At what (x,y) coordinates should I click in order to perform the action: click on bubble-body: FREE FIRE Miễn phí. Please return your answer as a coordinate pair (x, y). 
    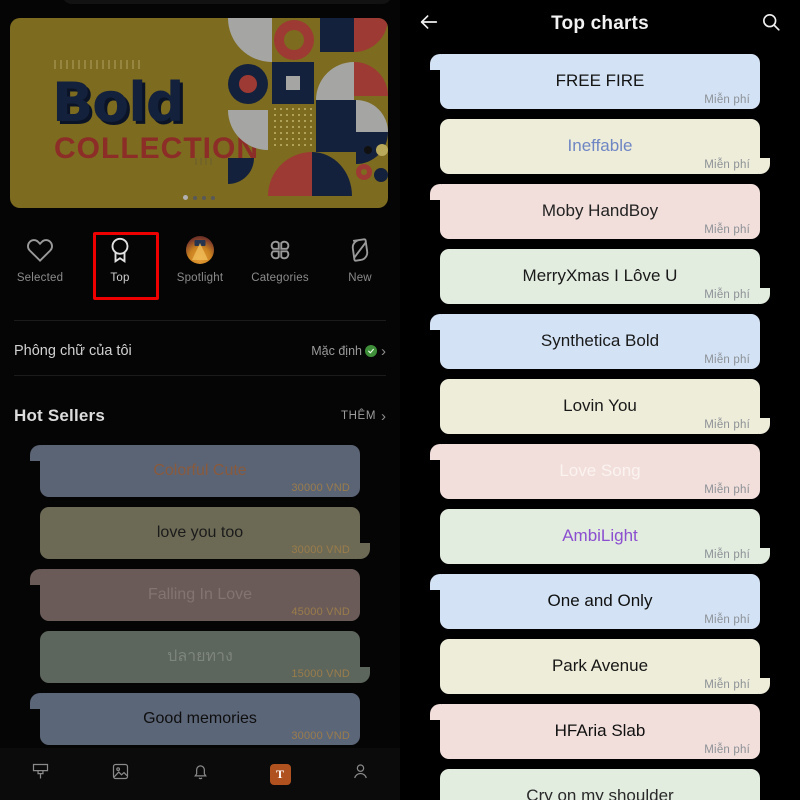
    Looking at the image, I should click on (600, 81).